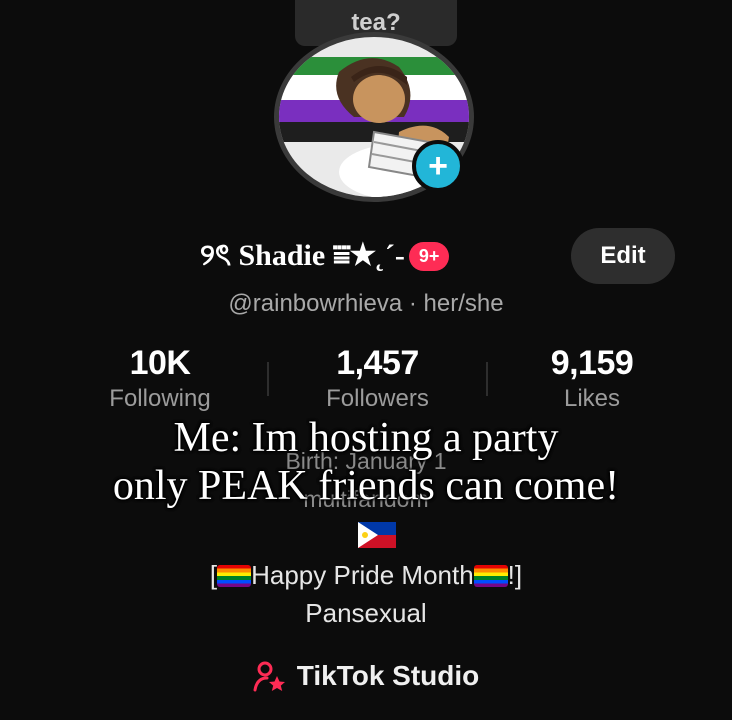 The height and width of the screenshot is (720, 732). What do you see at coordinates (377, 363) in the screenshot?
I see `followers-count: 1,457` at bounding box center [377, 363].